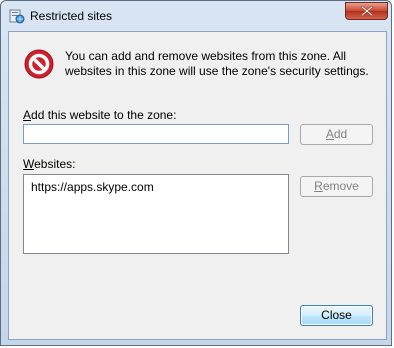 The image size is (394, 348). I want to click on internet-options-icon, so click(17, 16).